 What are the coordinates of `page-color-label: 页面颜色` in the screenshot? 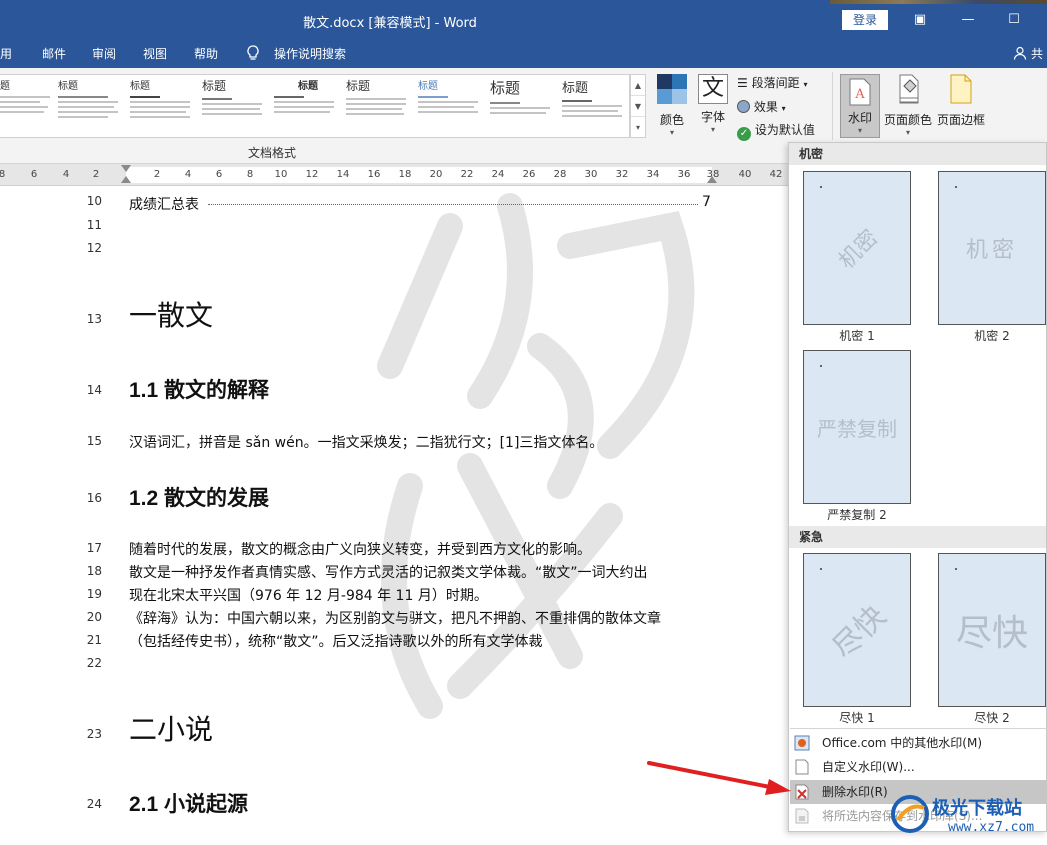 It's located at (908, 120).